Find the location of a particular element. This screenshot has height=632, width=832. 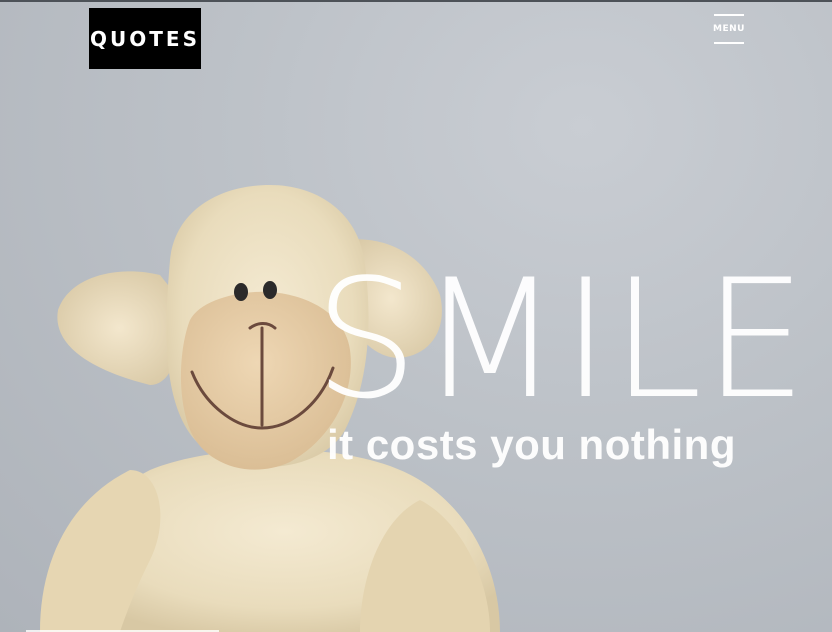

hero-subline: it costs you nothing is located at coordinates (531, 444).